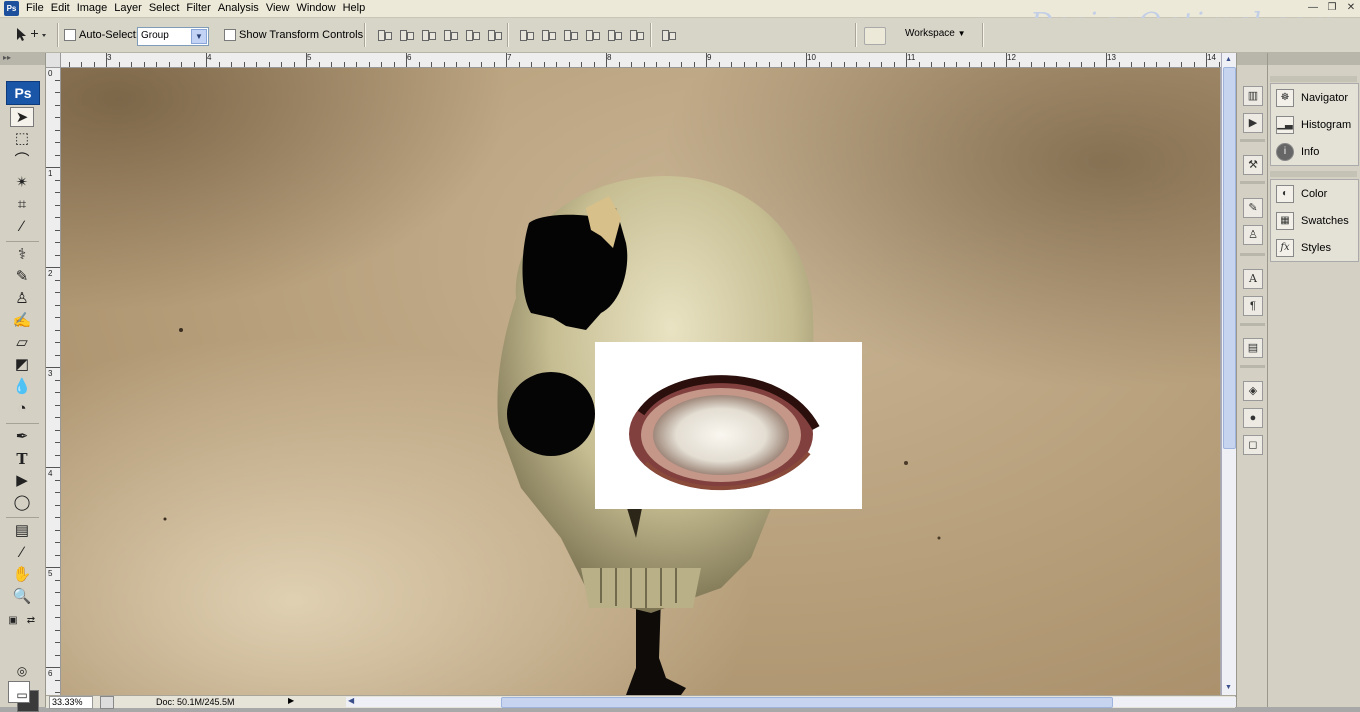 This screenshot has height=712, width=1360. Describe the element at coordinates (22, 409) in the screenshot. I see `dodge-tool-icon: ◔` at that location.